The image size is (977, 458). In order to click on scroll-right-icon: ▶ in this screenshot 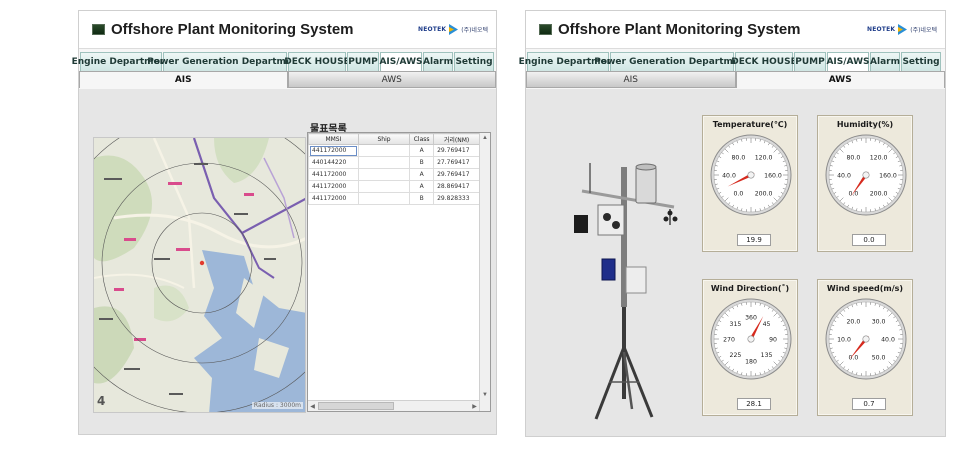, I will do `click(474, 406)`.